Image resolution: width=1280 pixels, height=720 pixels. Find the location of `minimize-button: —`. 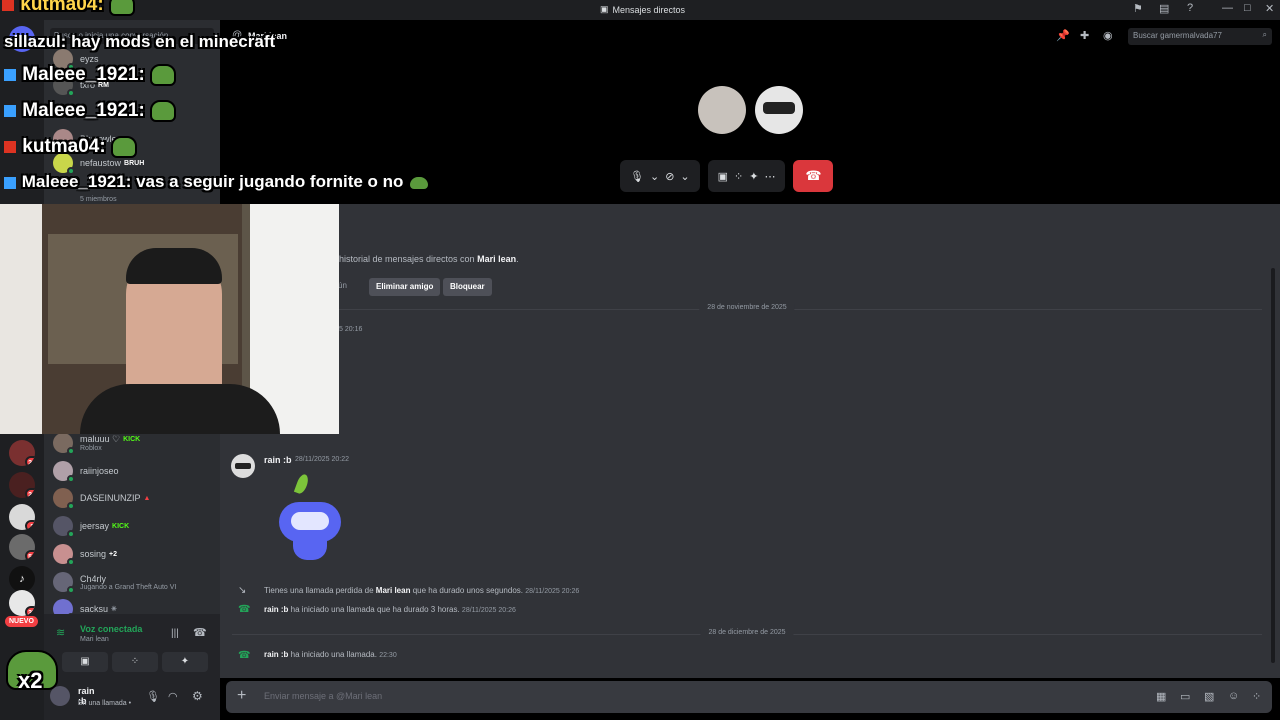

minimize-button: — is located at coordinates (1227, 8).